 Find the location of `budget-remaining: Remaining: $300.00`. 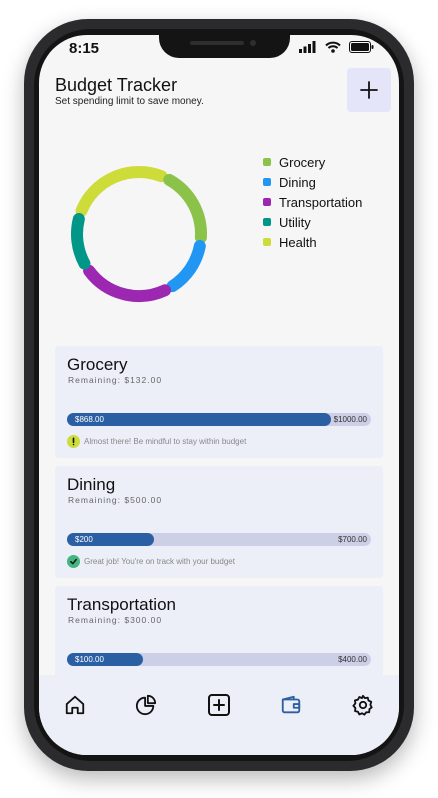

budget-remaining: Remaining: $300.00 is located at coordinates (115, 620).